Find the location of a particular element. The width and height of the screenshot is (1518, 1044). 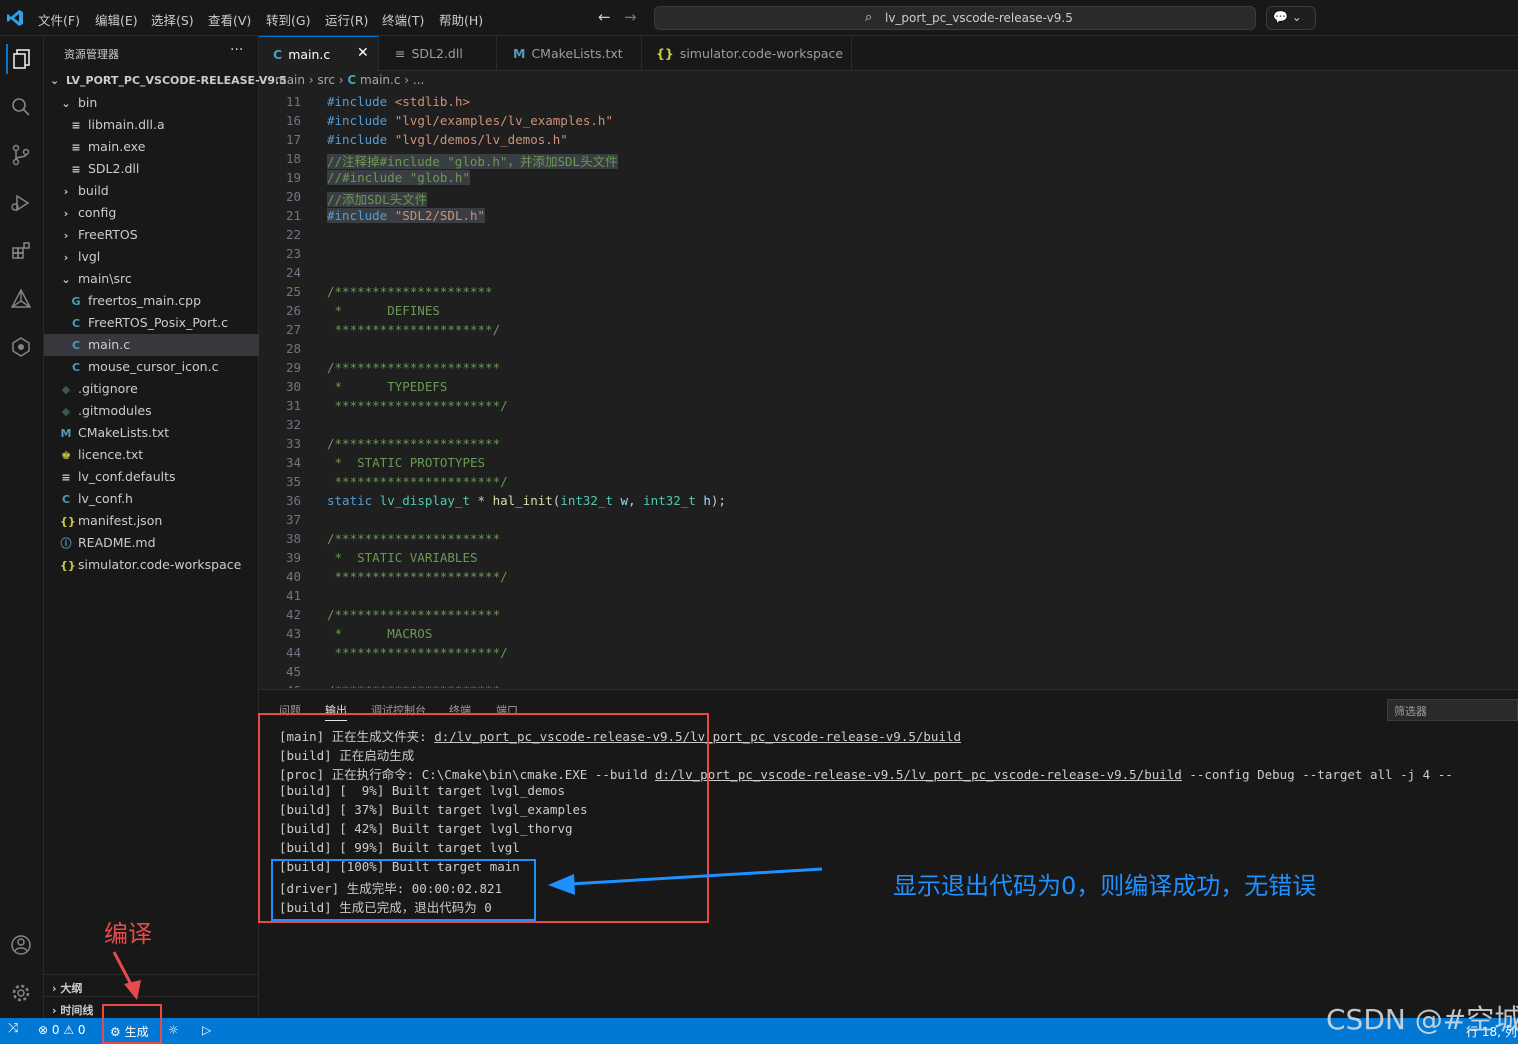

watermark: CSDN @#空城 is located at coordinates (1422, 1019).